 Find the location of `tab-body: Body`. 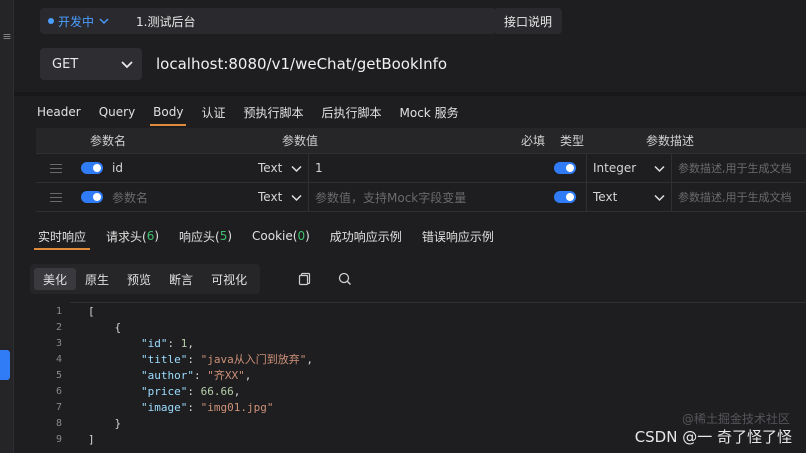

tab-body: Body is located at coordinates (168, 112).